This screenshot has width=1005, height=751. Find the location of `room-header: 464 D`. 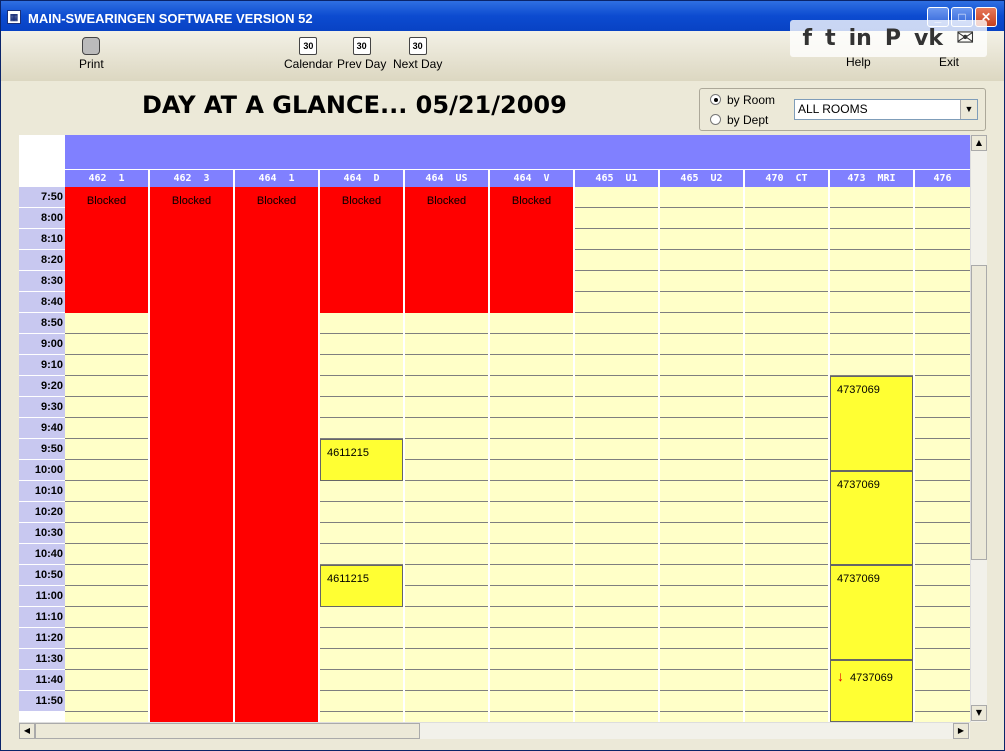

room-header: 464 D is located at coordinates (361, 178).